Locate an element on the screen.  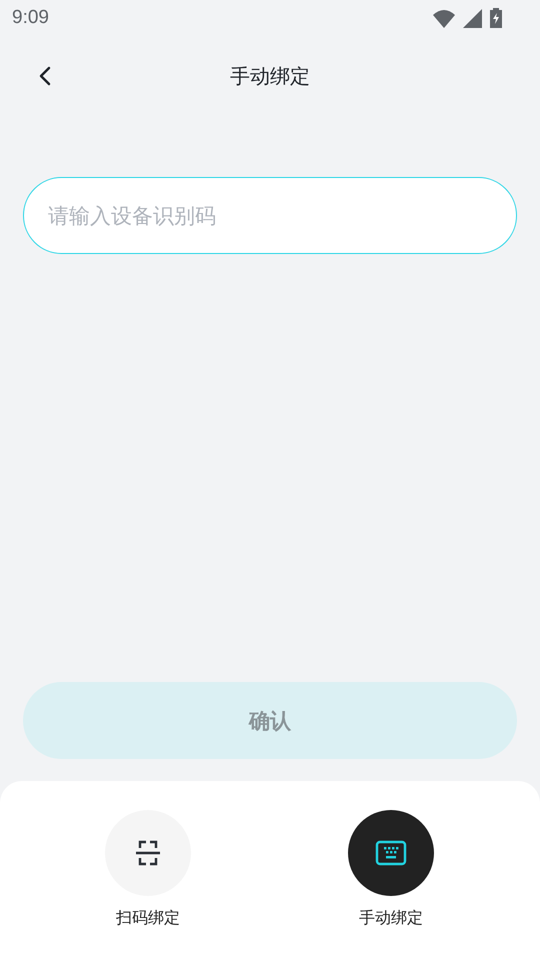
device-code-field: 请输入设备识别码 is located at coordinates (270, 215).